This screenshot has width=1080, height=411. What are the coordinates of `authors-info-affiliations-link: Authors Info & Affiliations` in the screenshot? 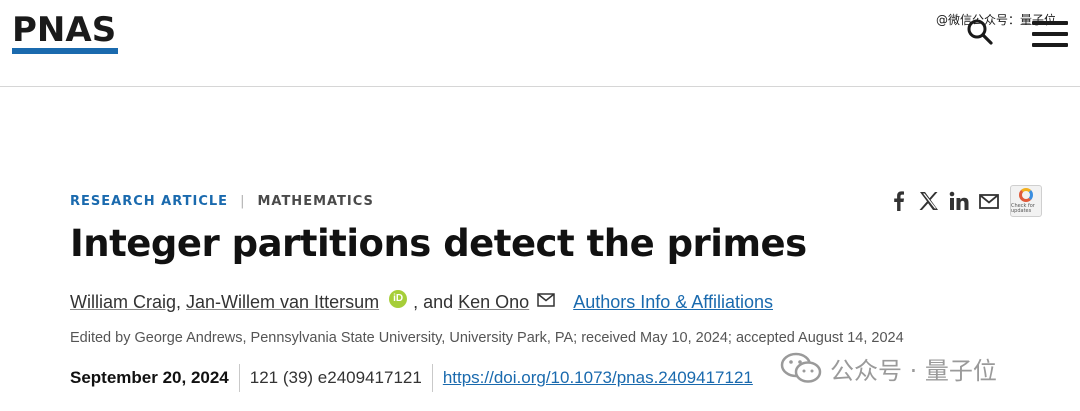 It's located at (673, 302).